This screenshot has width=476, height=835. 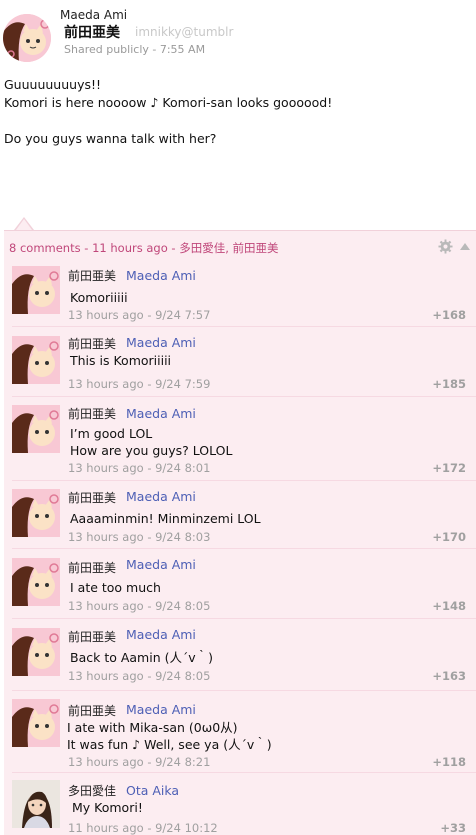 I want to click on comment-time: 13 hours ago - 9/24 7:57, so click(x=139, y=315).